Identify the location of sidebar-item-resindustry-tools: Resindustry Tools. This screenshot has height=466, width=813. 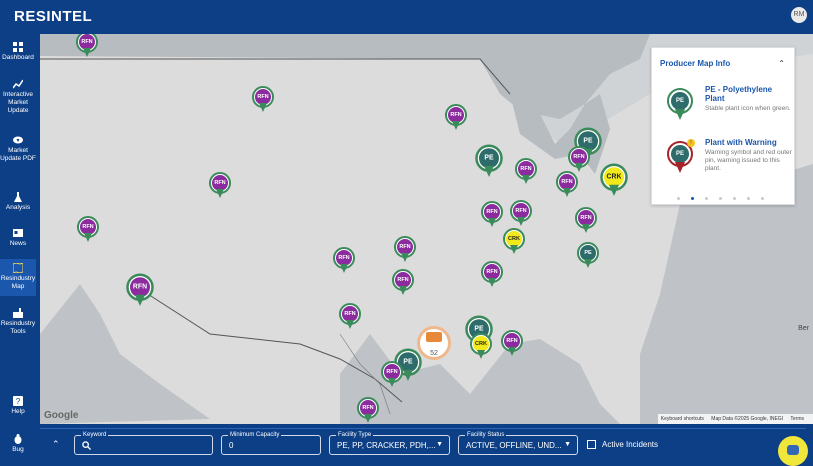
(18, 324).